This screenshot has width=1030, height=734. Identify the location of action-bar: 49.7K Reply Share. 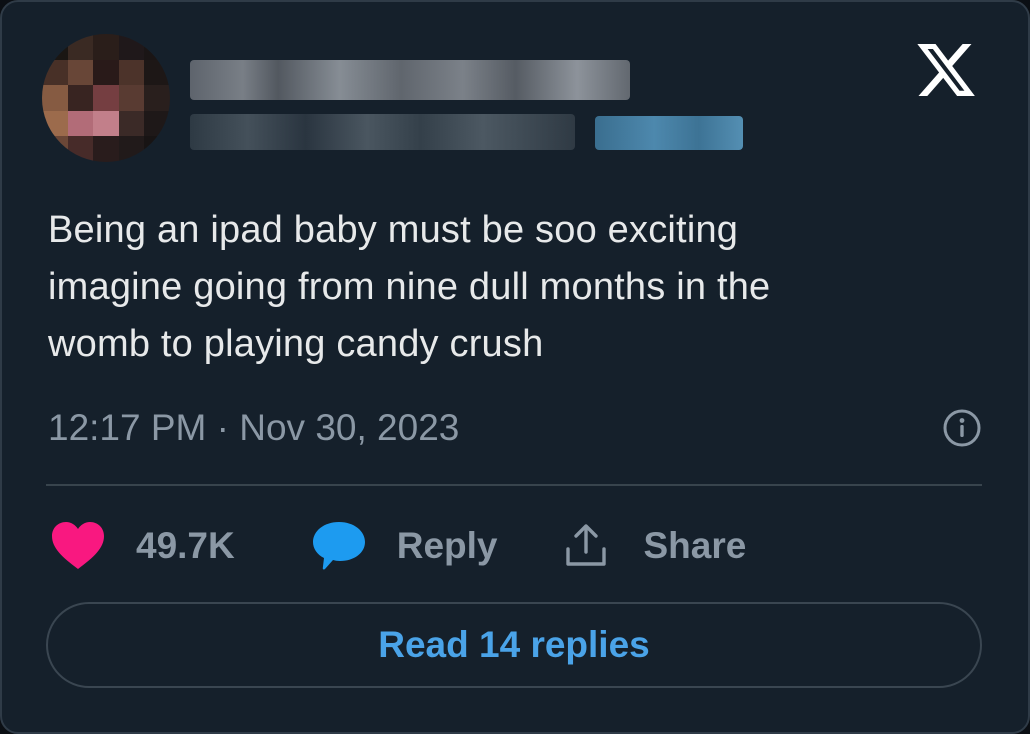
(398, 546).